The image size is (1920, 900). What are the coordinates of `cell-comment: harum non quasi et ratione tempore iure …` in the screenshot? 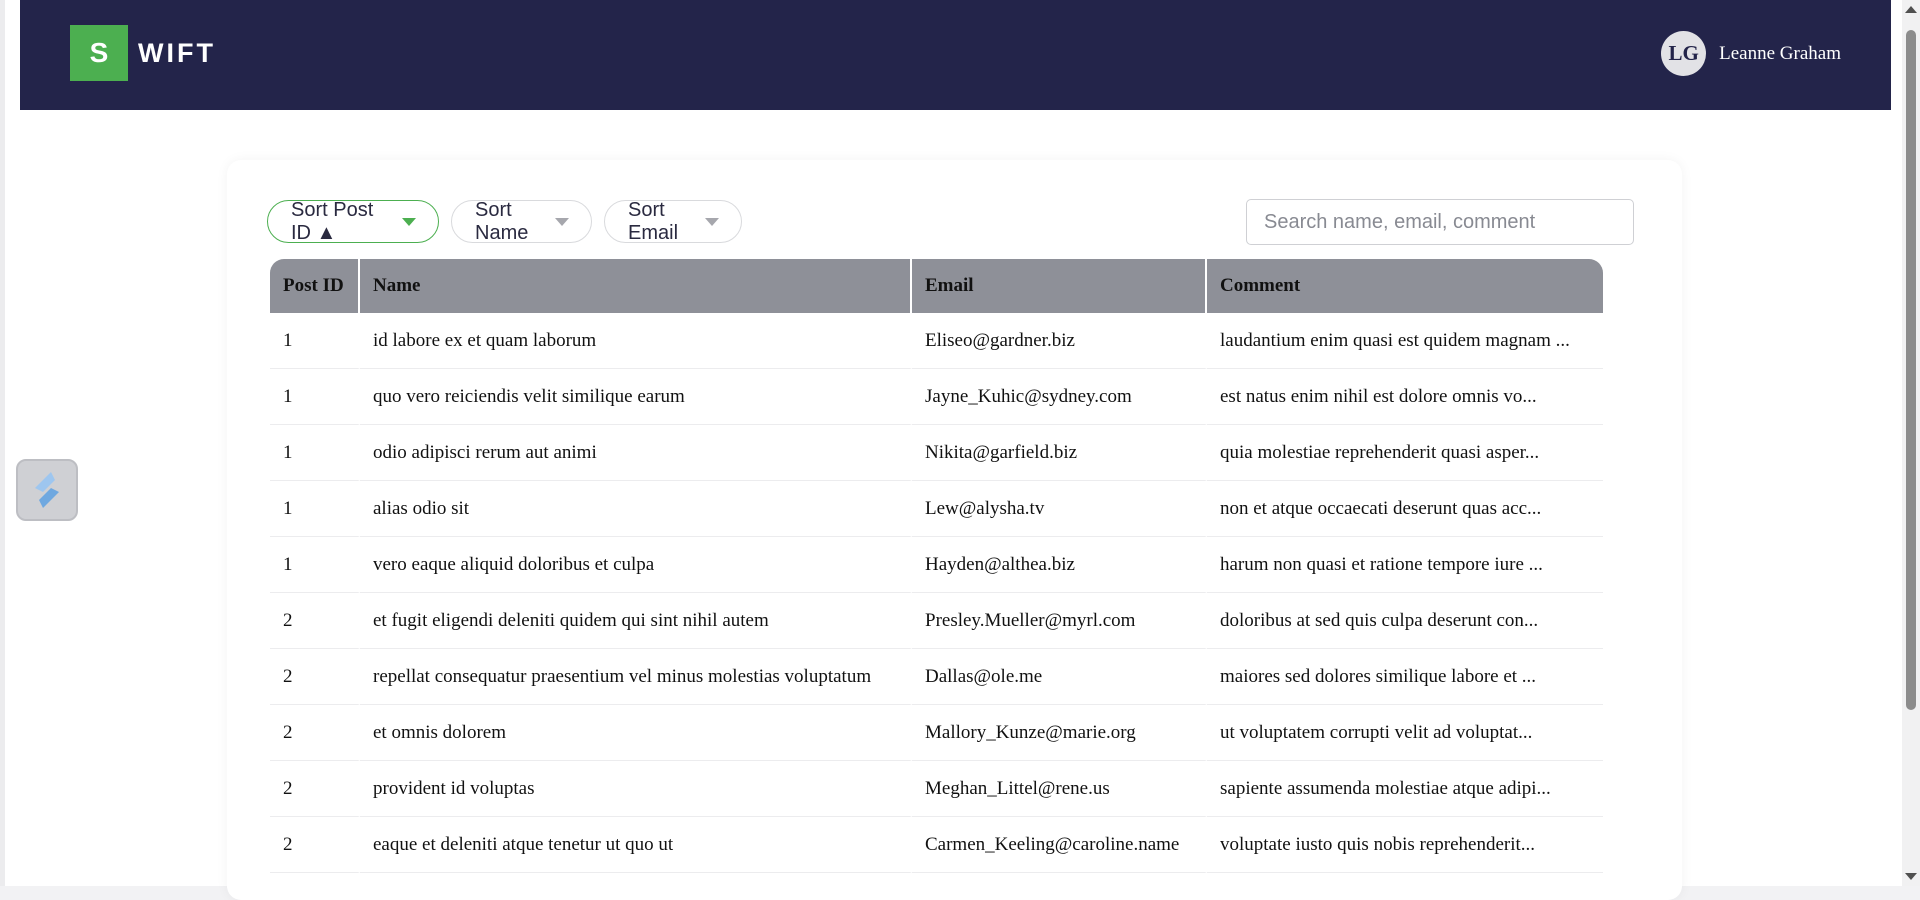 It's located at (1405, 565).